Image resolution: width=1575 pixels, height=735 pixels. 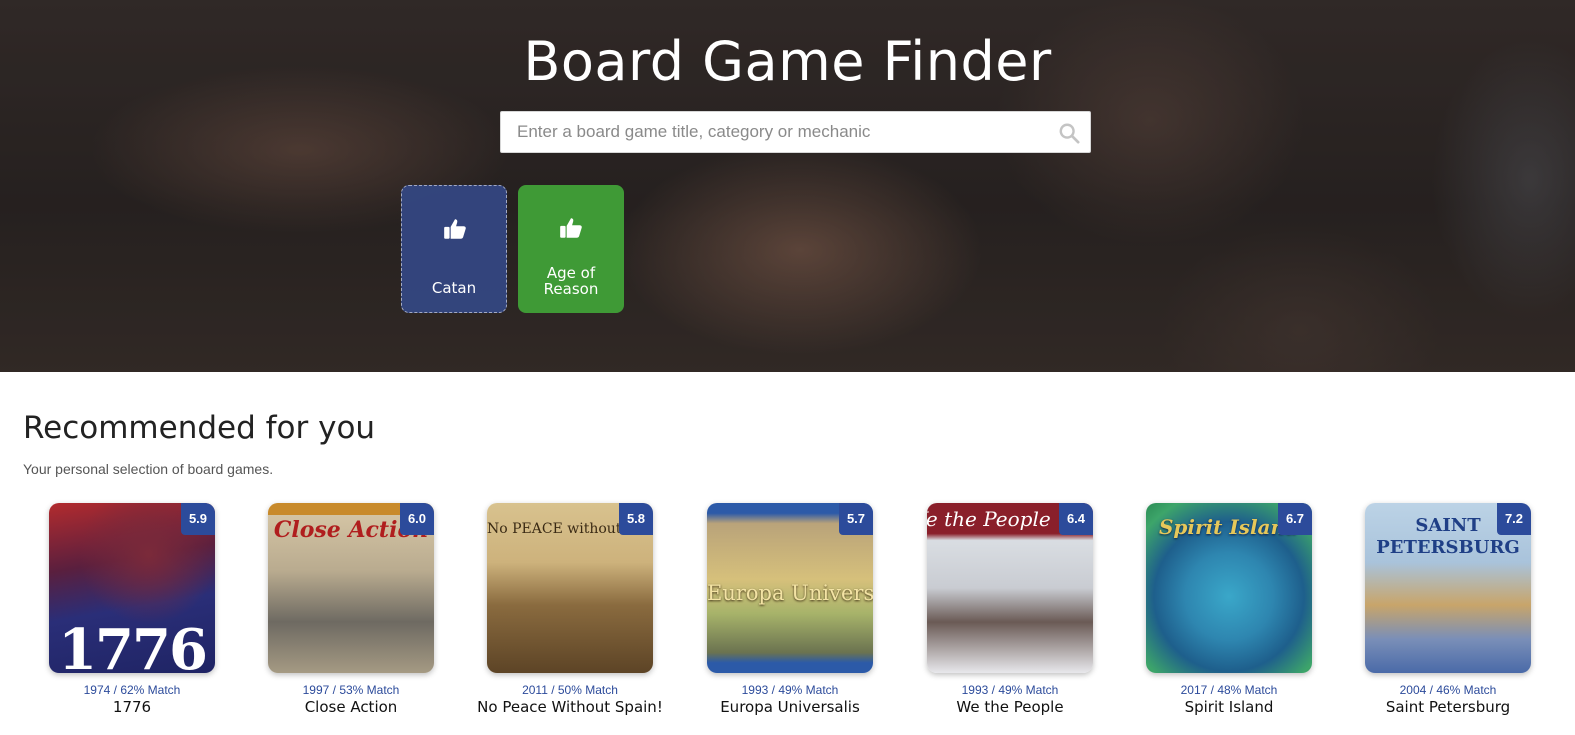 What do you see at coordinates (454, 288) in the screenshot?
I see `liked-game-label: Catan` at bounding box center [454, 288].